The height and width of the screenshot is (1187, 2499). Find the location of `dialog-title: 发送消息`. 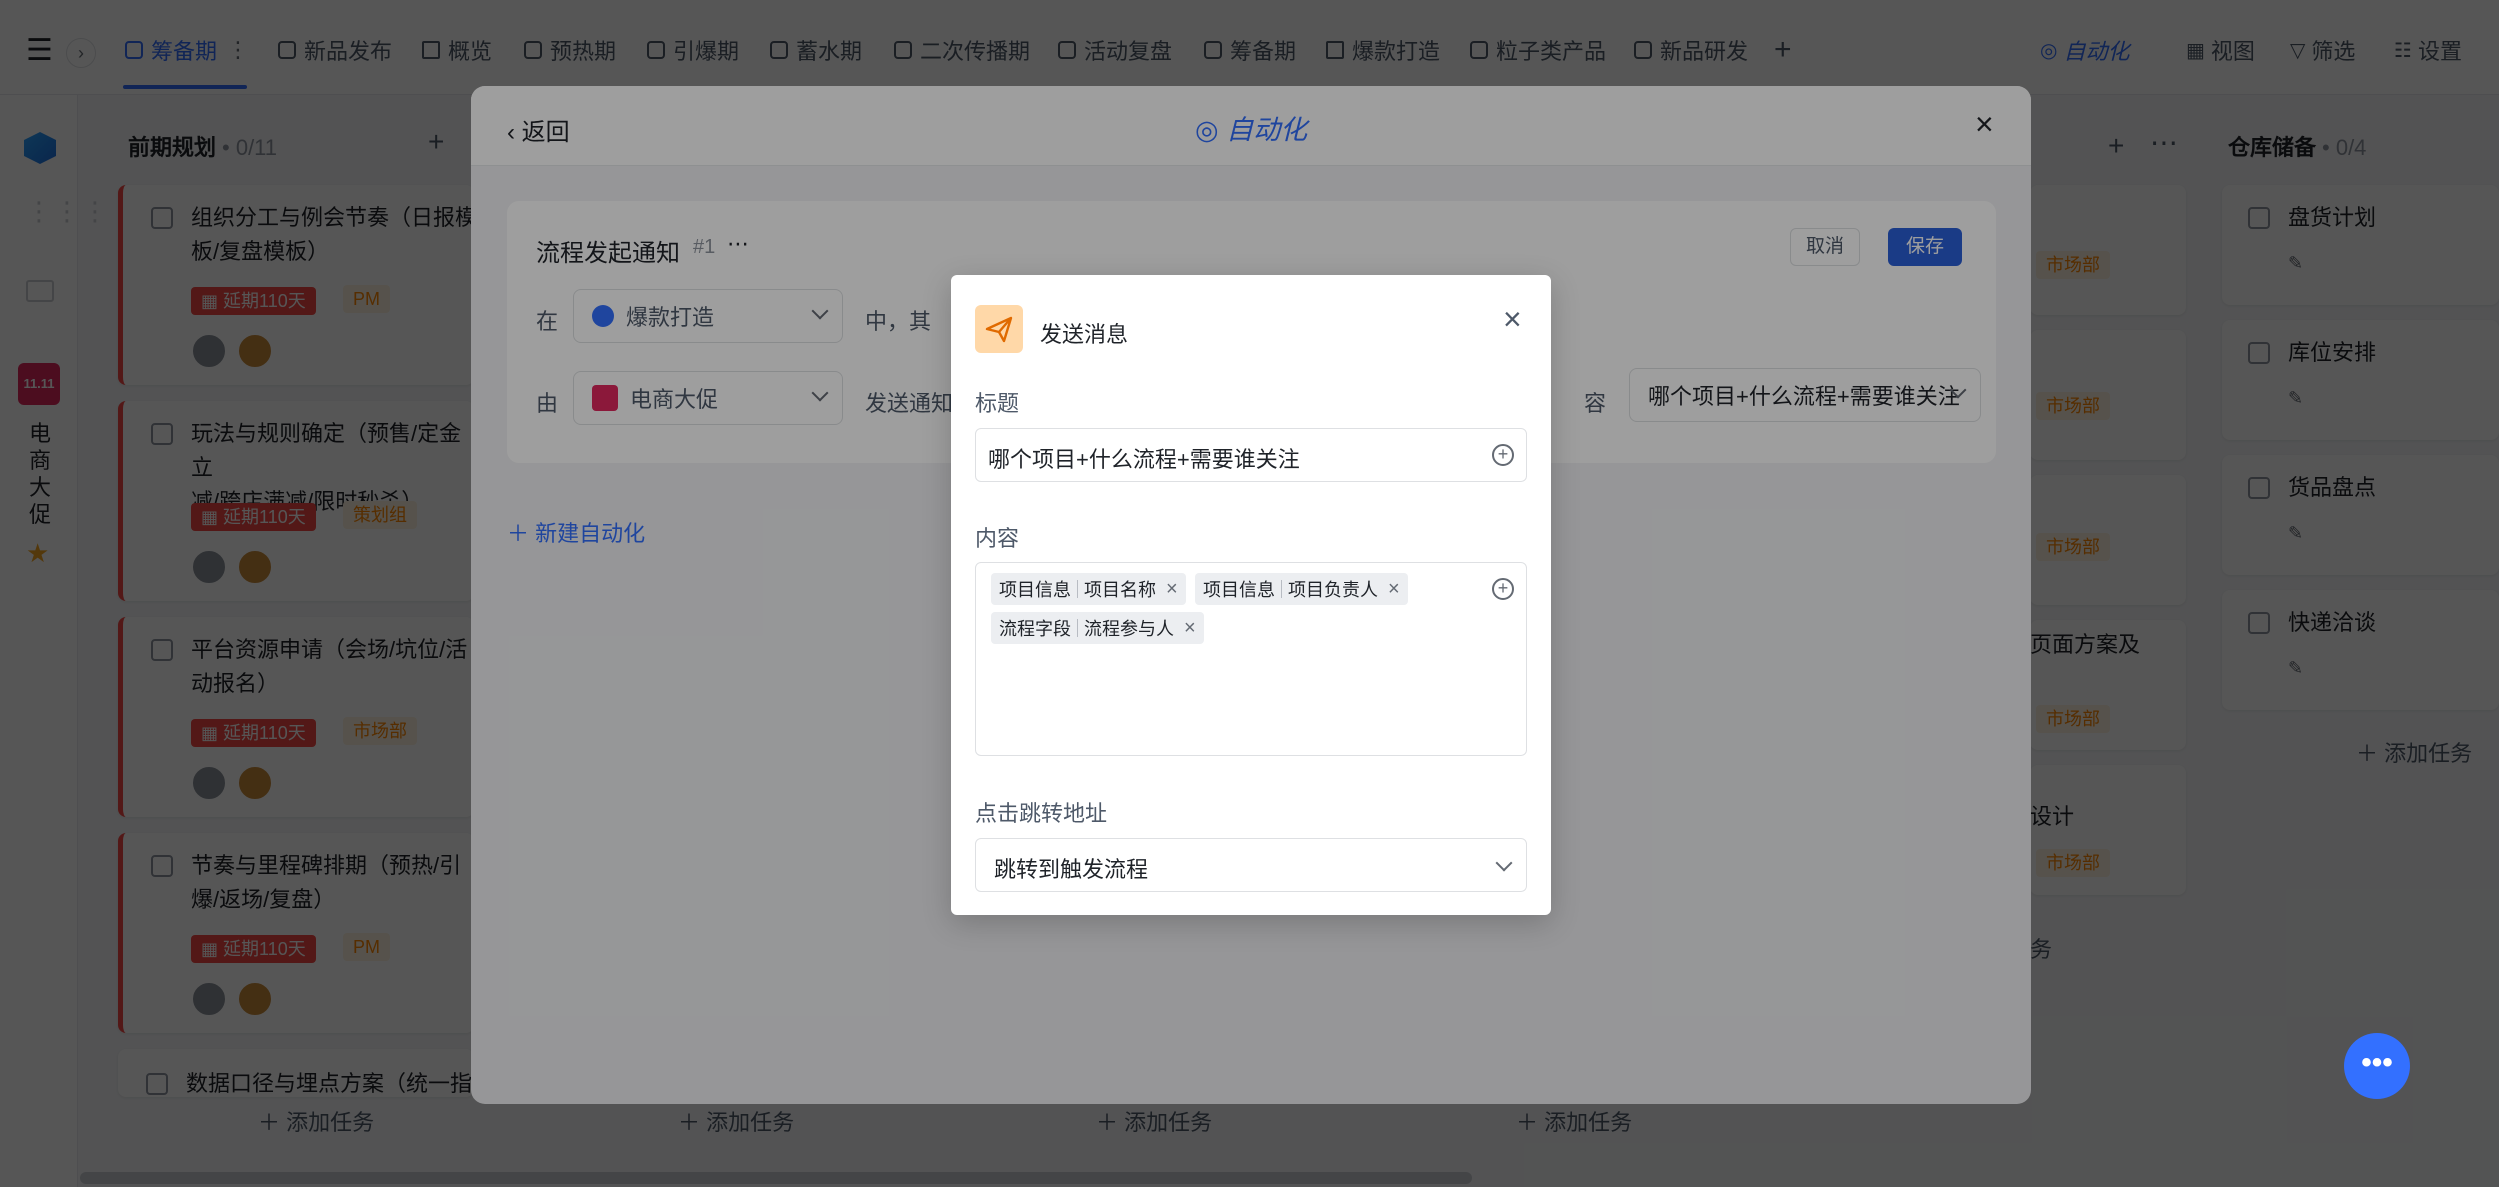

dialog-title: 发送消息 is located at coordinates (1084, 334).